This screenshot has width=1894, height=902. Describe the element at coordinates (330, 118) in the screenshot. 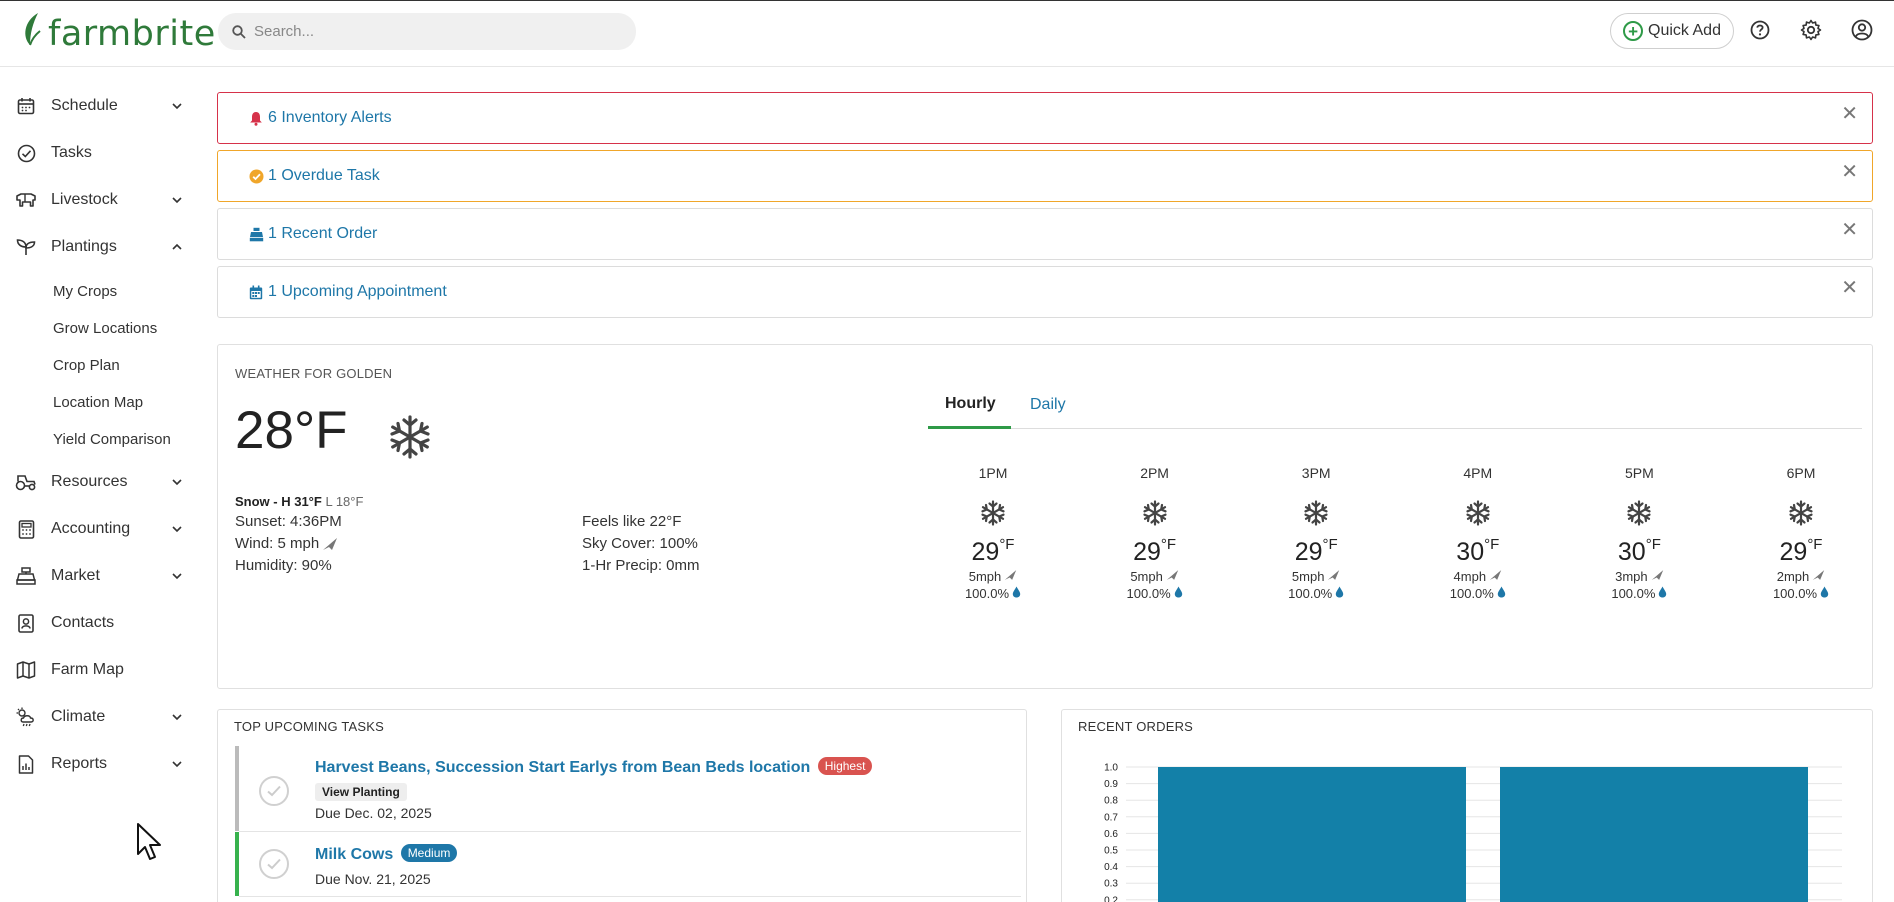

I see `alert-label: 6 Inventory Alerts` at that location.